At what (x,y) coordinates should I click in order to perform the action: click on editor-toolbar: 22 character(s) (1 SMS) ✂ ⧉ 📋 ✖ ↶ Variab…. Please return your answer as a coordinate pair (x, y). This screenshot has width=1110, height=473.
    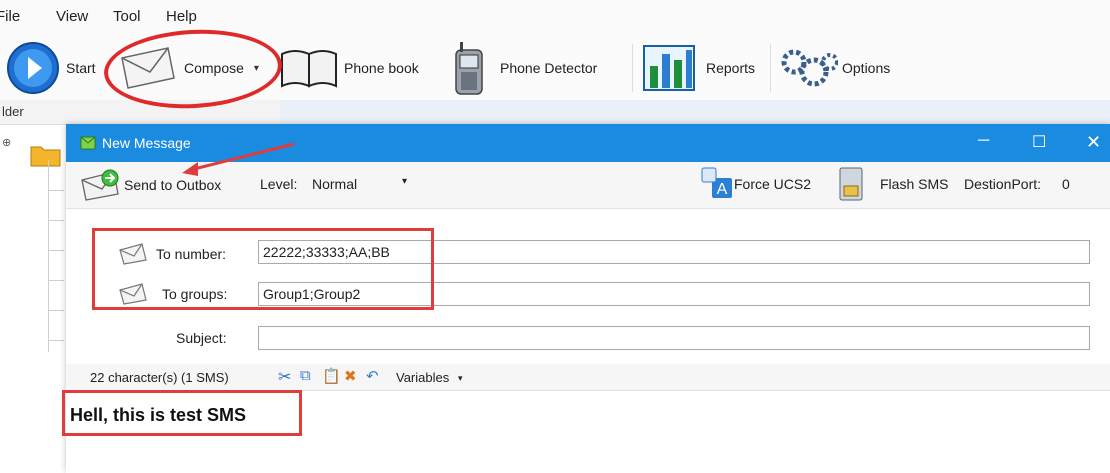
    Looking at the image, I should click on (588, 377).